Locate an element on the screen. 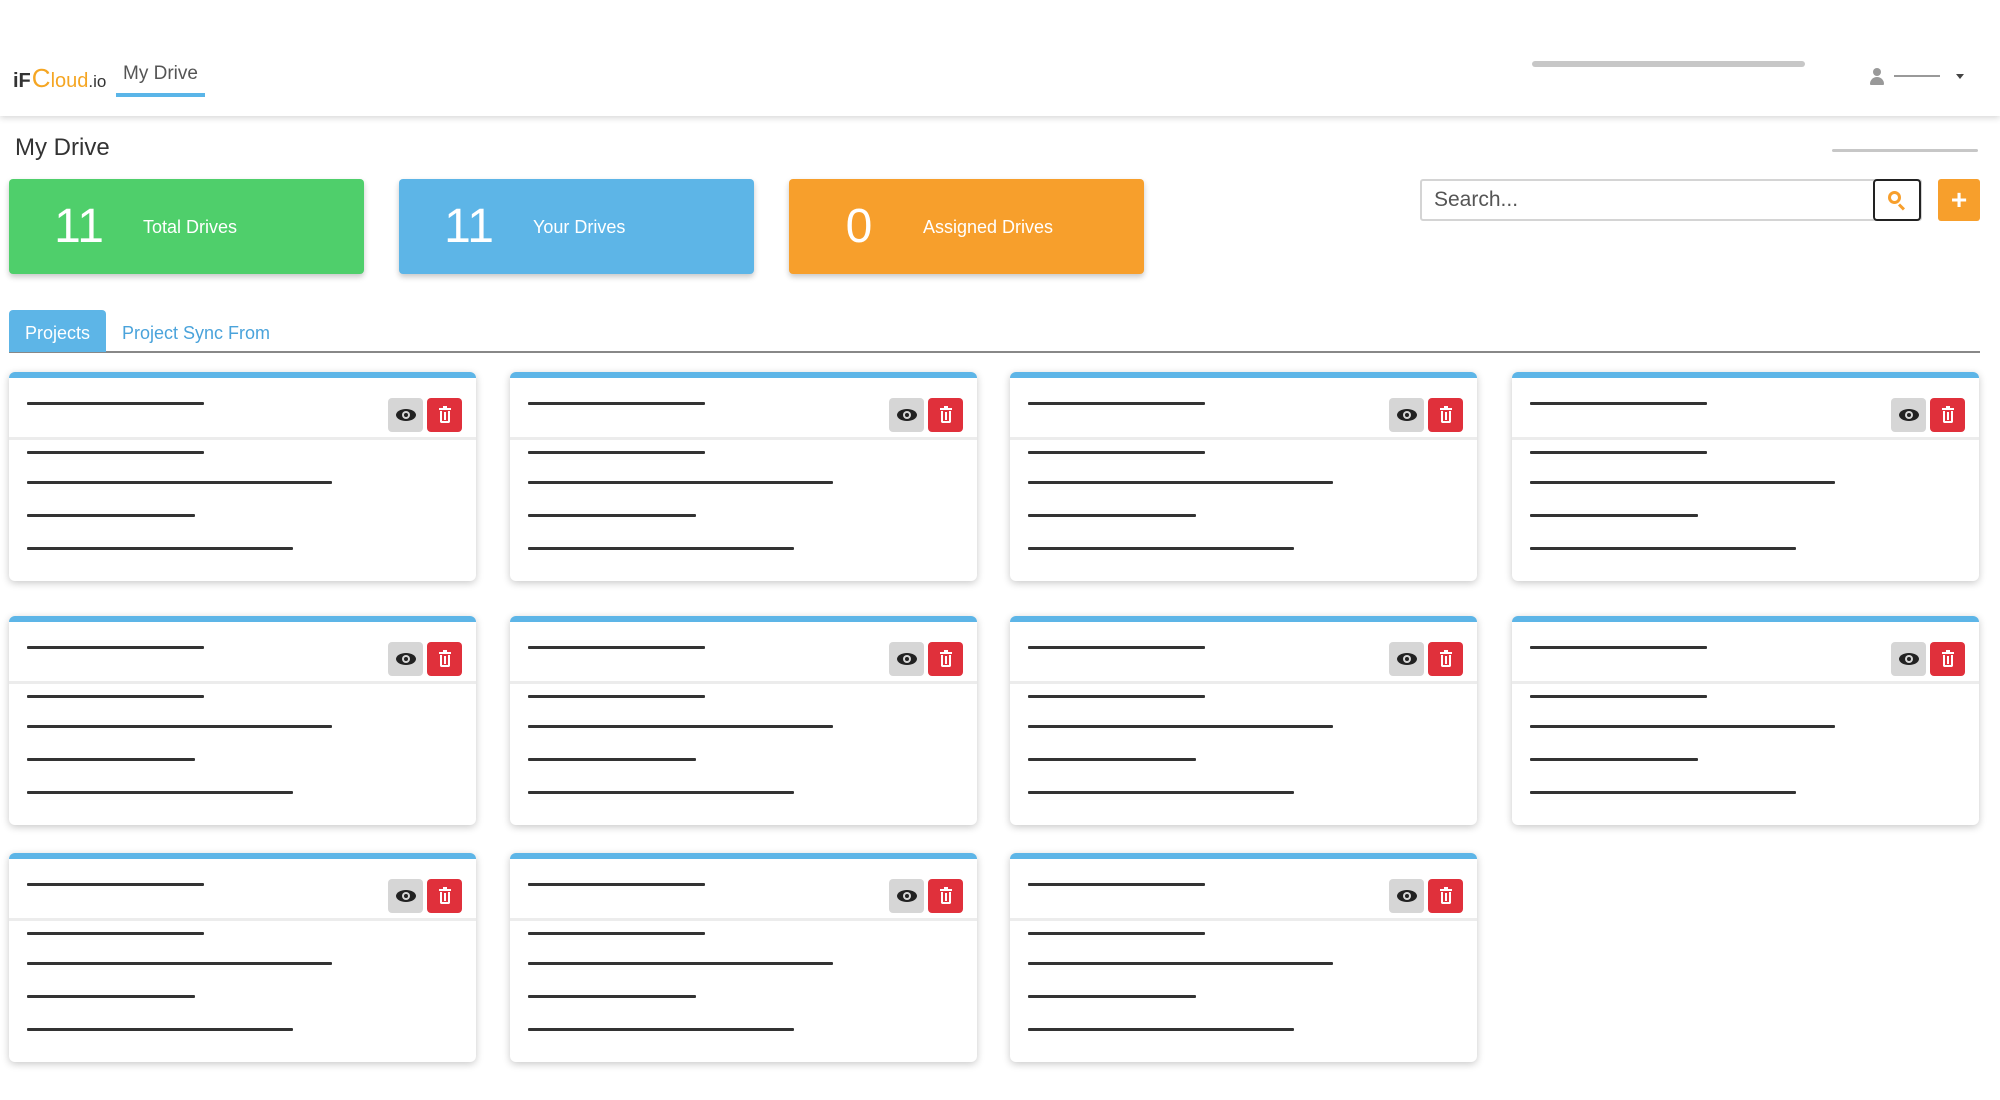 This screenshot has height=1100, width=2000. stat-label: Your Drives is located at coordinates (579, 227).